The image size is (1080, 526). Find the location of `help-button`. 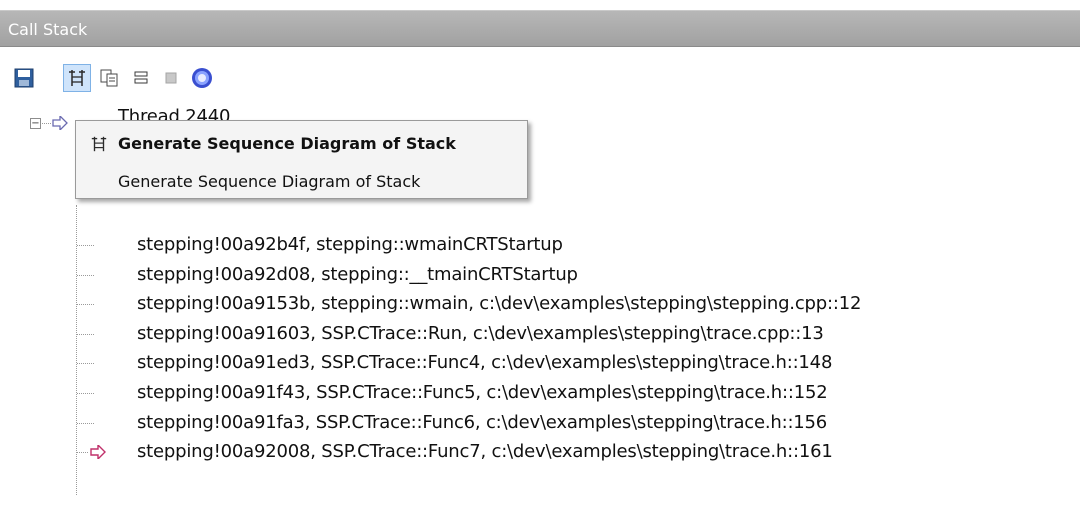

help-button is located at coordinates (202, 78).